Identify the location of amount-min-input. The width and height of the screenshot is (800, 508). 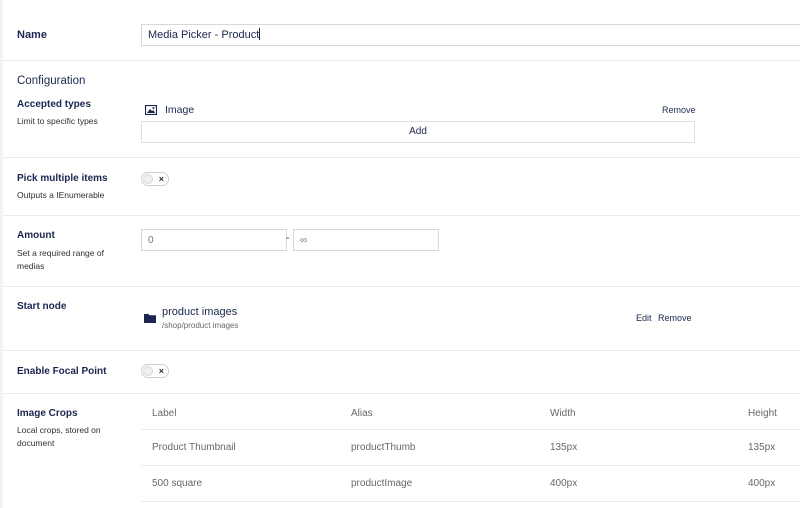
(214, 240).